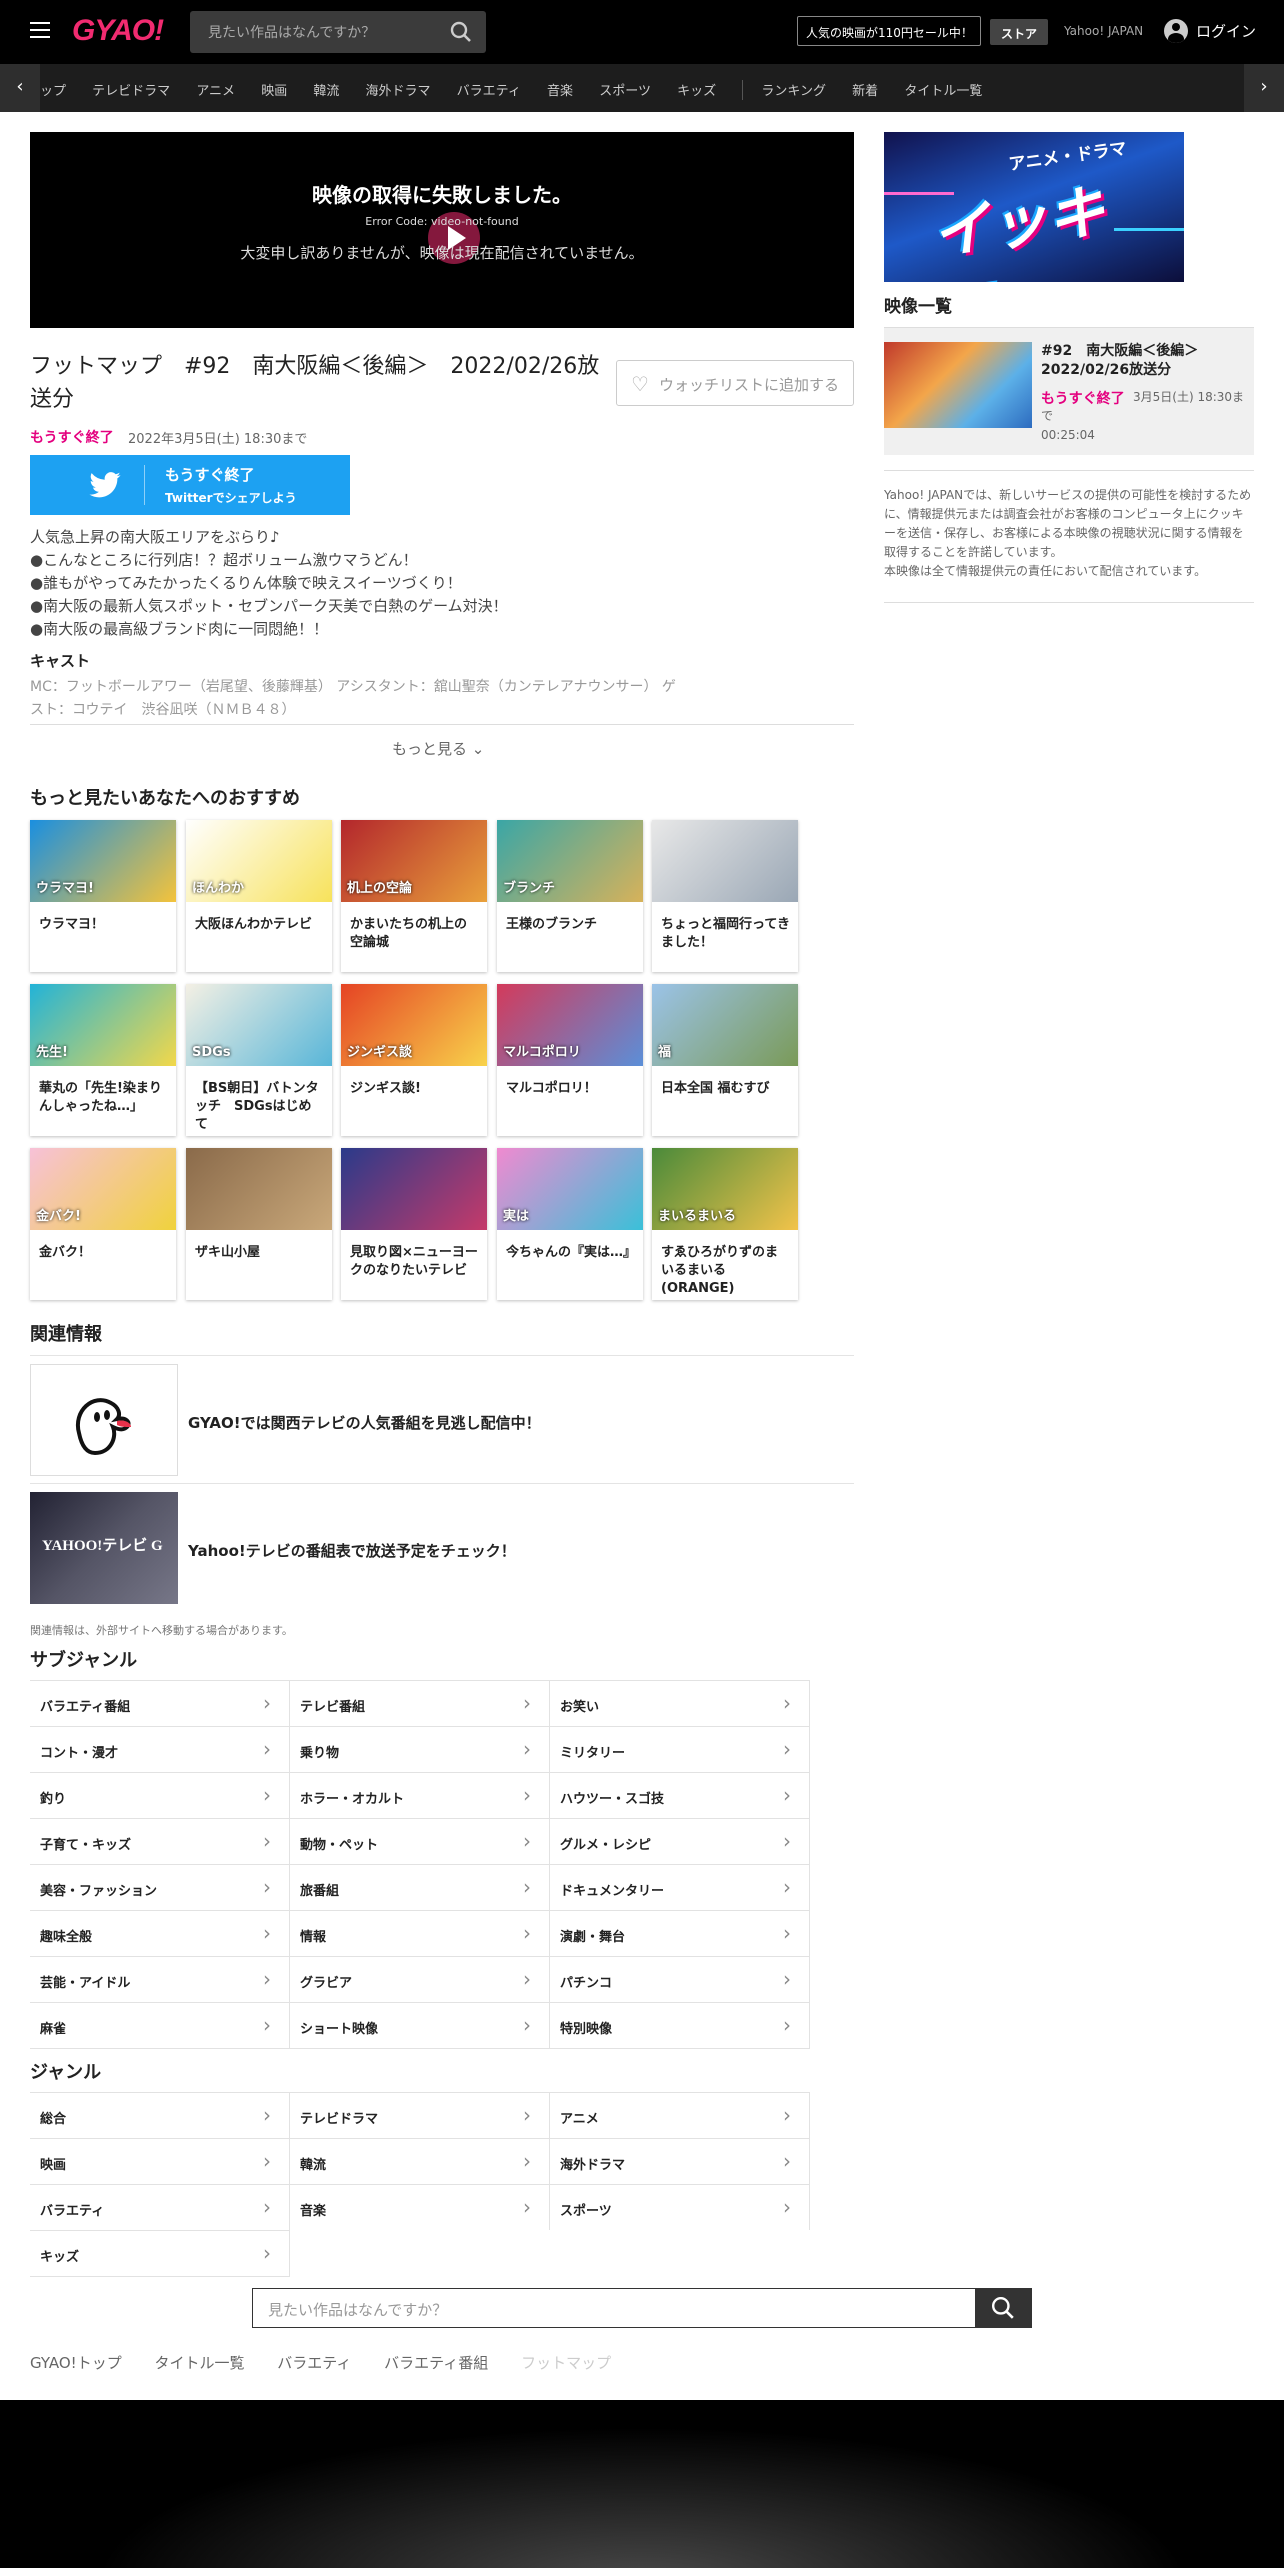  Describe the element at coordinates (1019, 32) in the screenshot. I see `store-button: ストア` at that location.